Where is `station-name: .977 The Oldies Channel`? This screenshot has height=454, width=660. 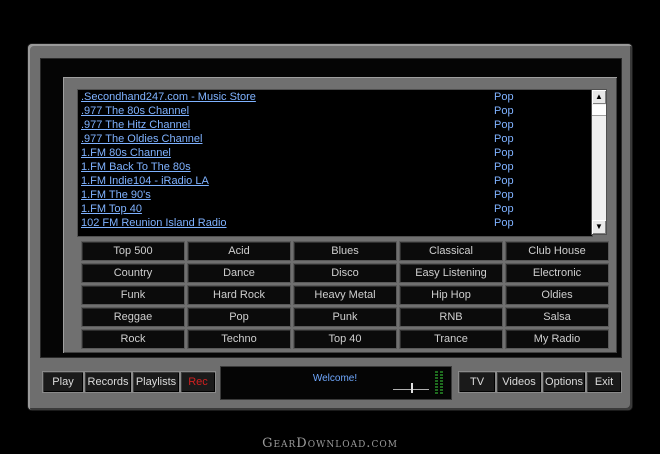
station-name: .977 The Oldies Channel is located at coordinates (142, 139).